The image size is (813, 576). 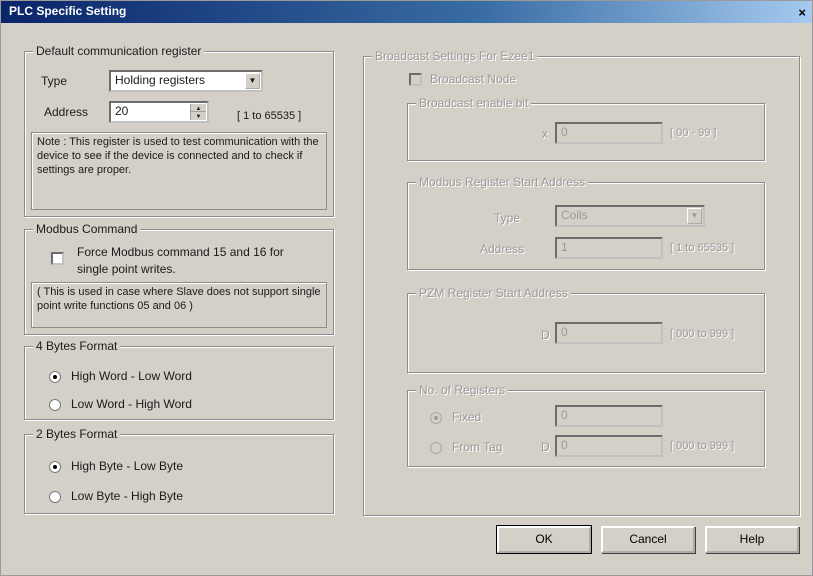 I want to click on tag-value: 0, so click(x=564, y=445).